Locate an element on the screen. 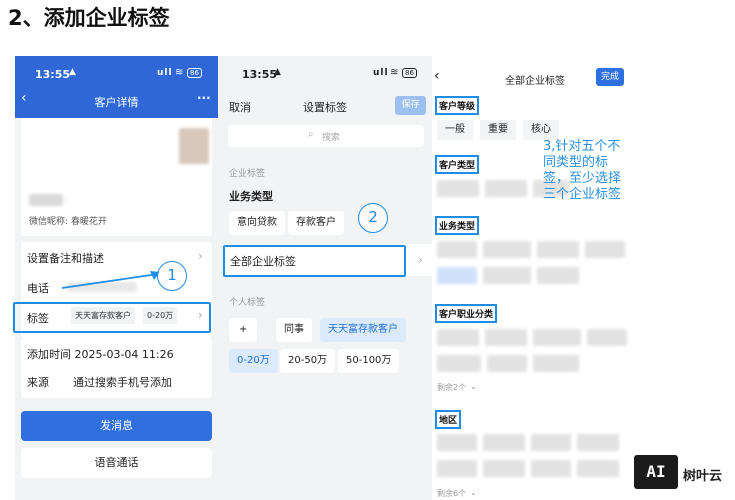 The width and height of the screenshot is (735, 500). source-value: 通过搜索手机号添加 is located at coordinates (122, 382).